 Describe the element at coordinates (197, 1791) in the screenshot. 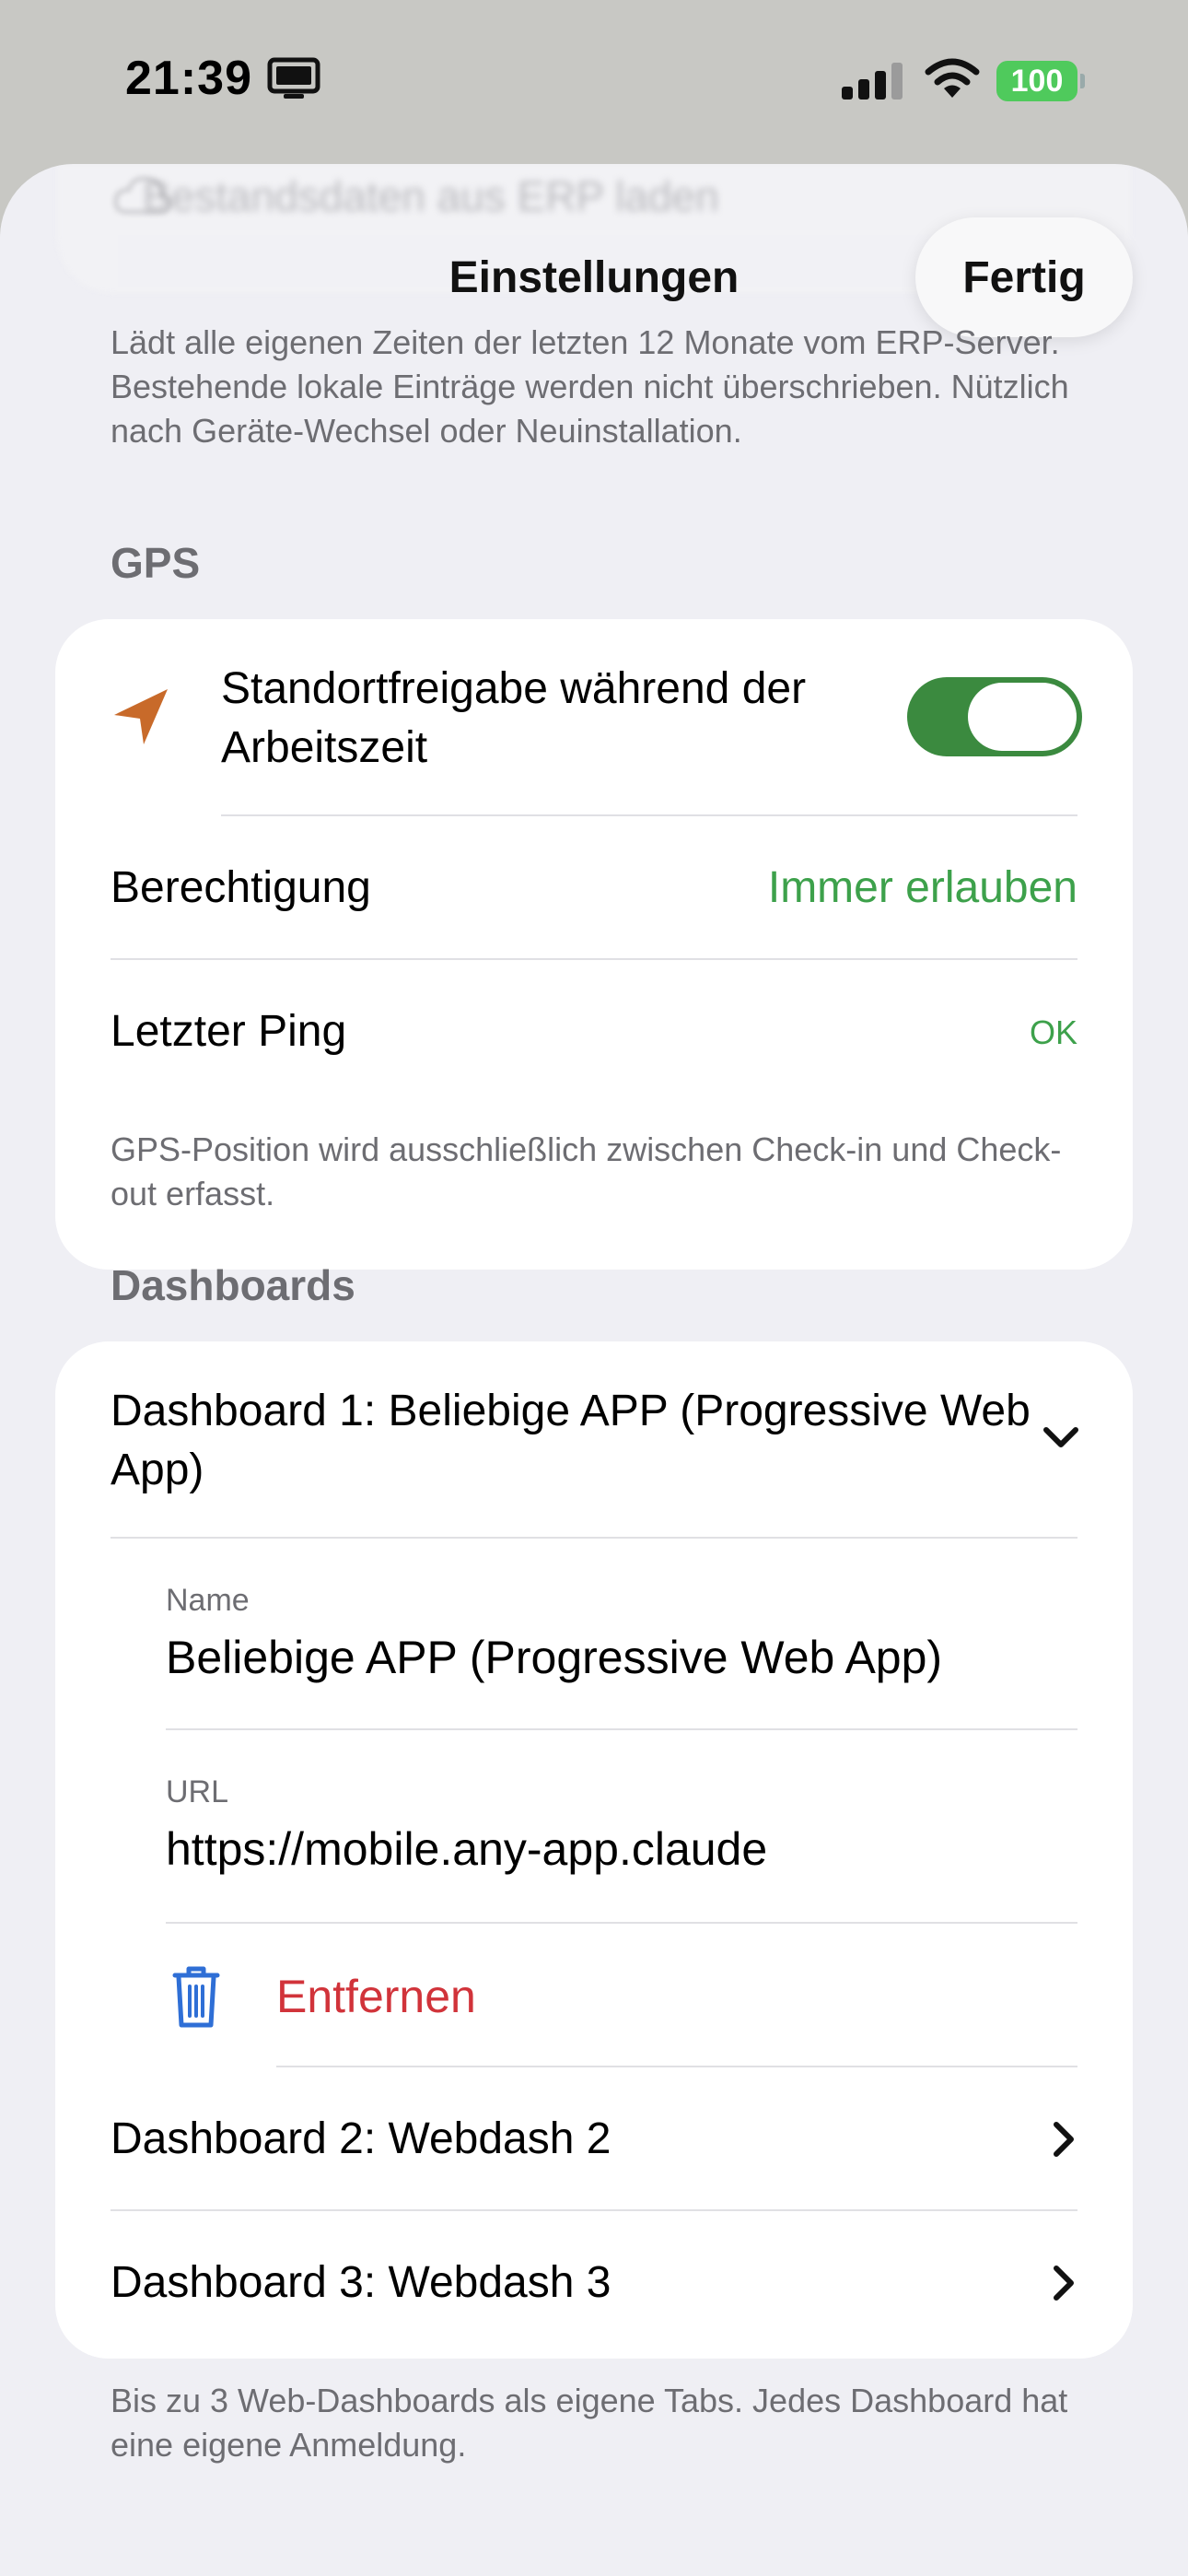

I see `url-field-caption: URL` at that location.